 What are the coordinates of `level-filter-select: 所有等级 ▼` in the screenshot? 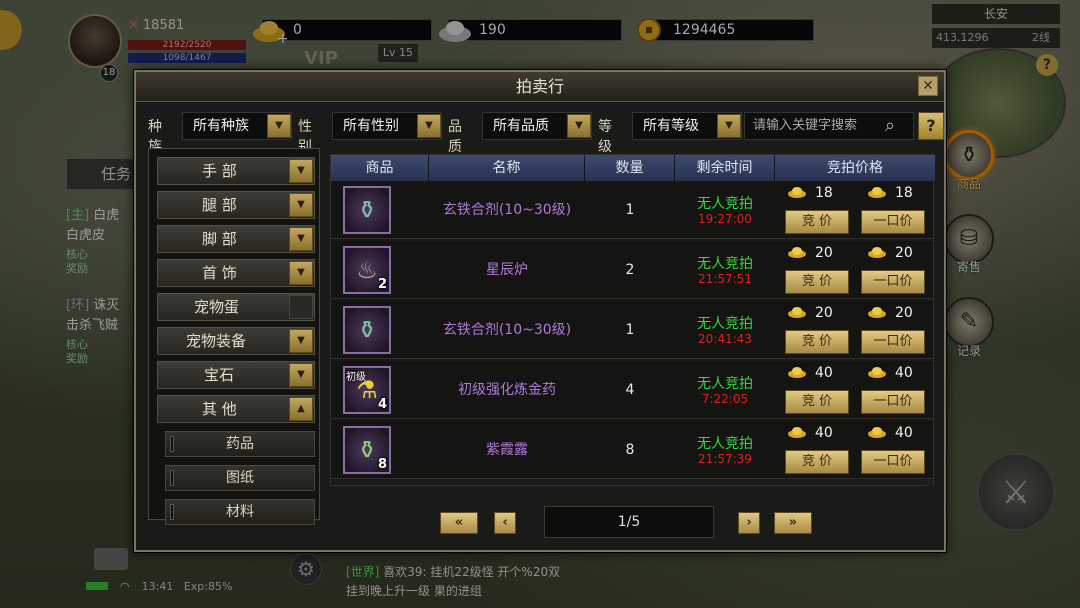 It's located at (687, 126).